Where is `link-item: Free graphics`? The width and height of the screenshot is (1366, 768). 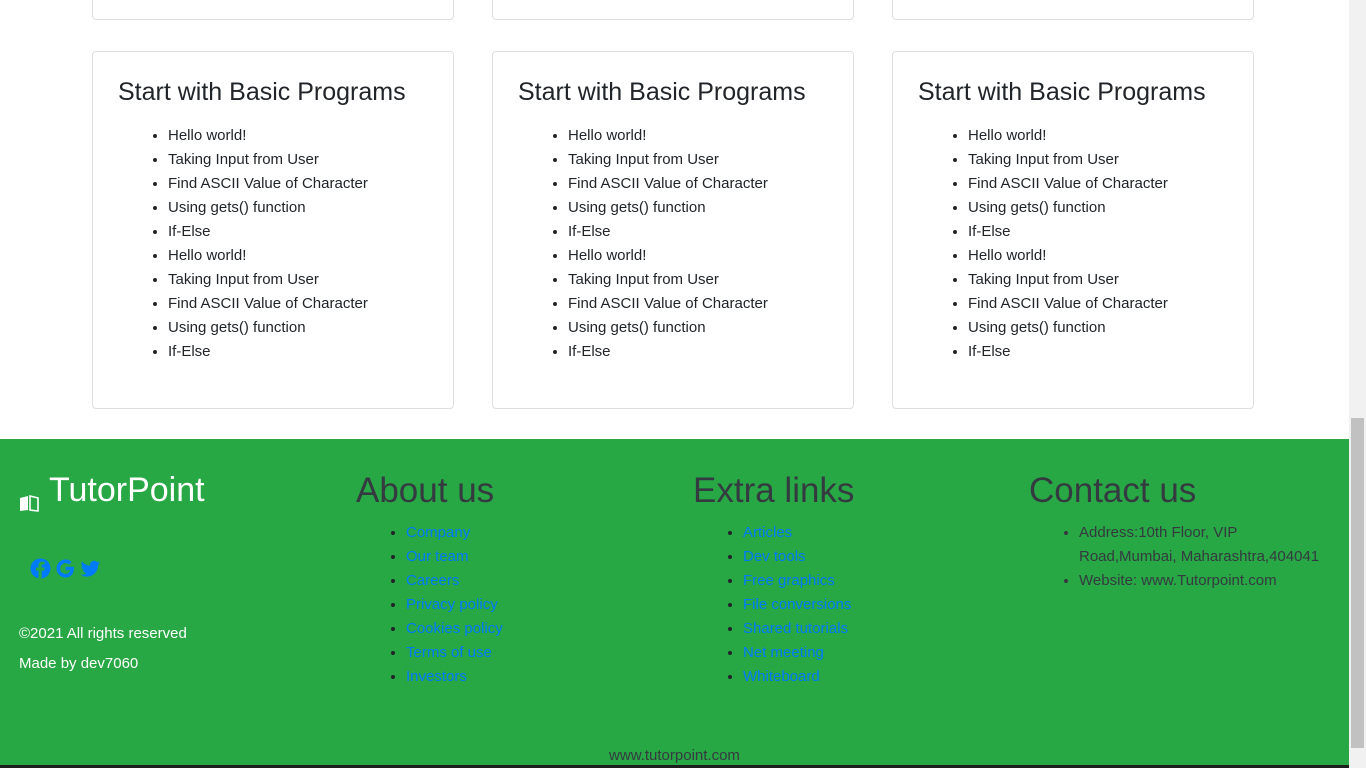 link-item: Free graphics is located at coordinates (798, 581).